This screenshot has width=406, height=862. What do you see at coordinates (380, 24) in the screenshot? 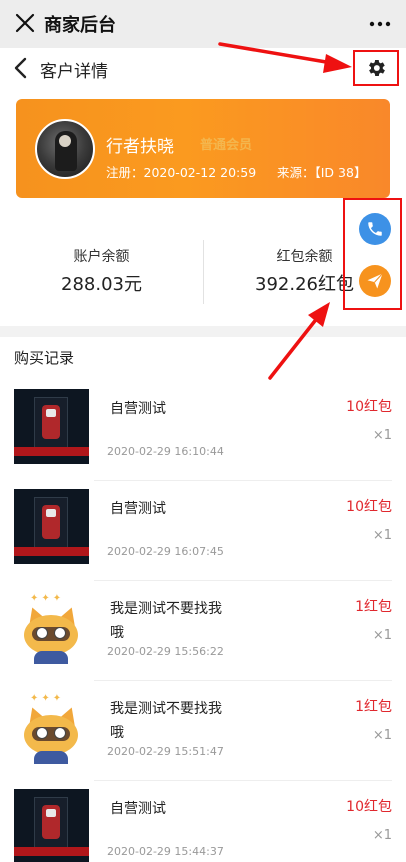
I see `more-icon` at bounding box center [380, 24].